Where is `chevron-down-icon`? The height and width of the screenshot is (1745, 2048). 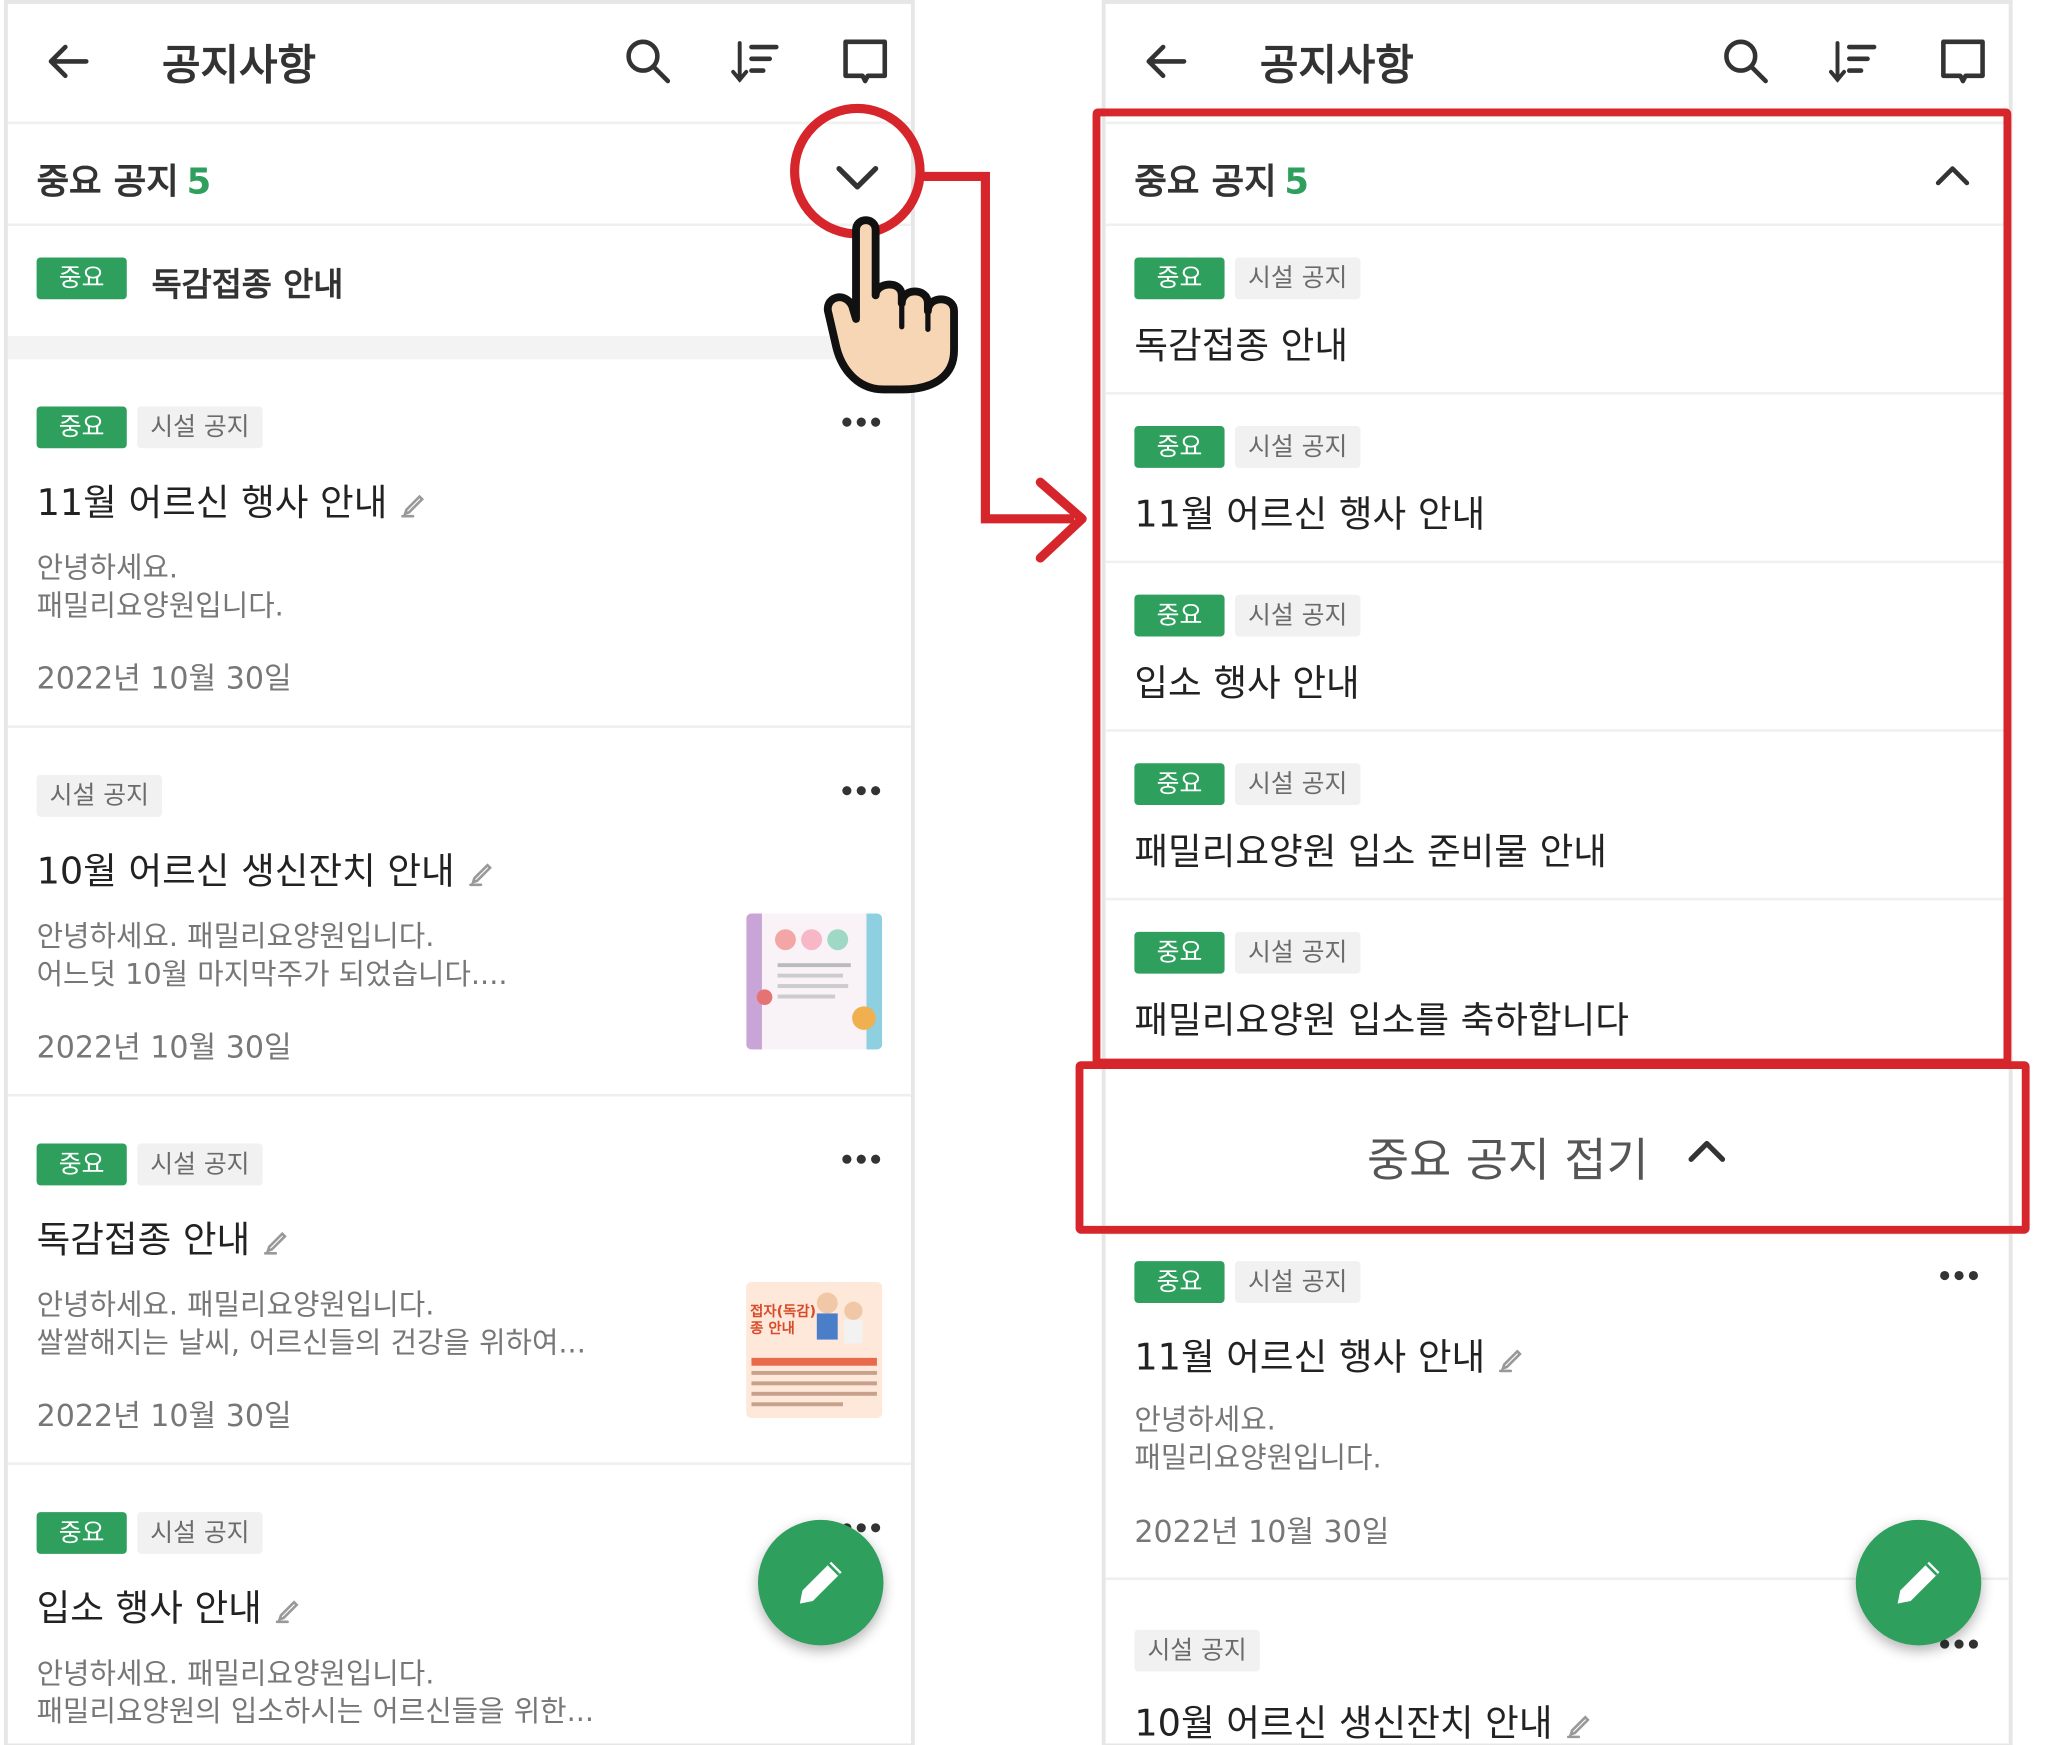
chevron-down-icon is located at coordinates (857, 177).